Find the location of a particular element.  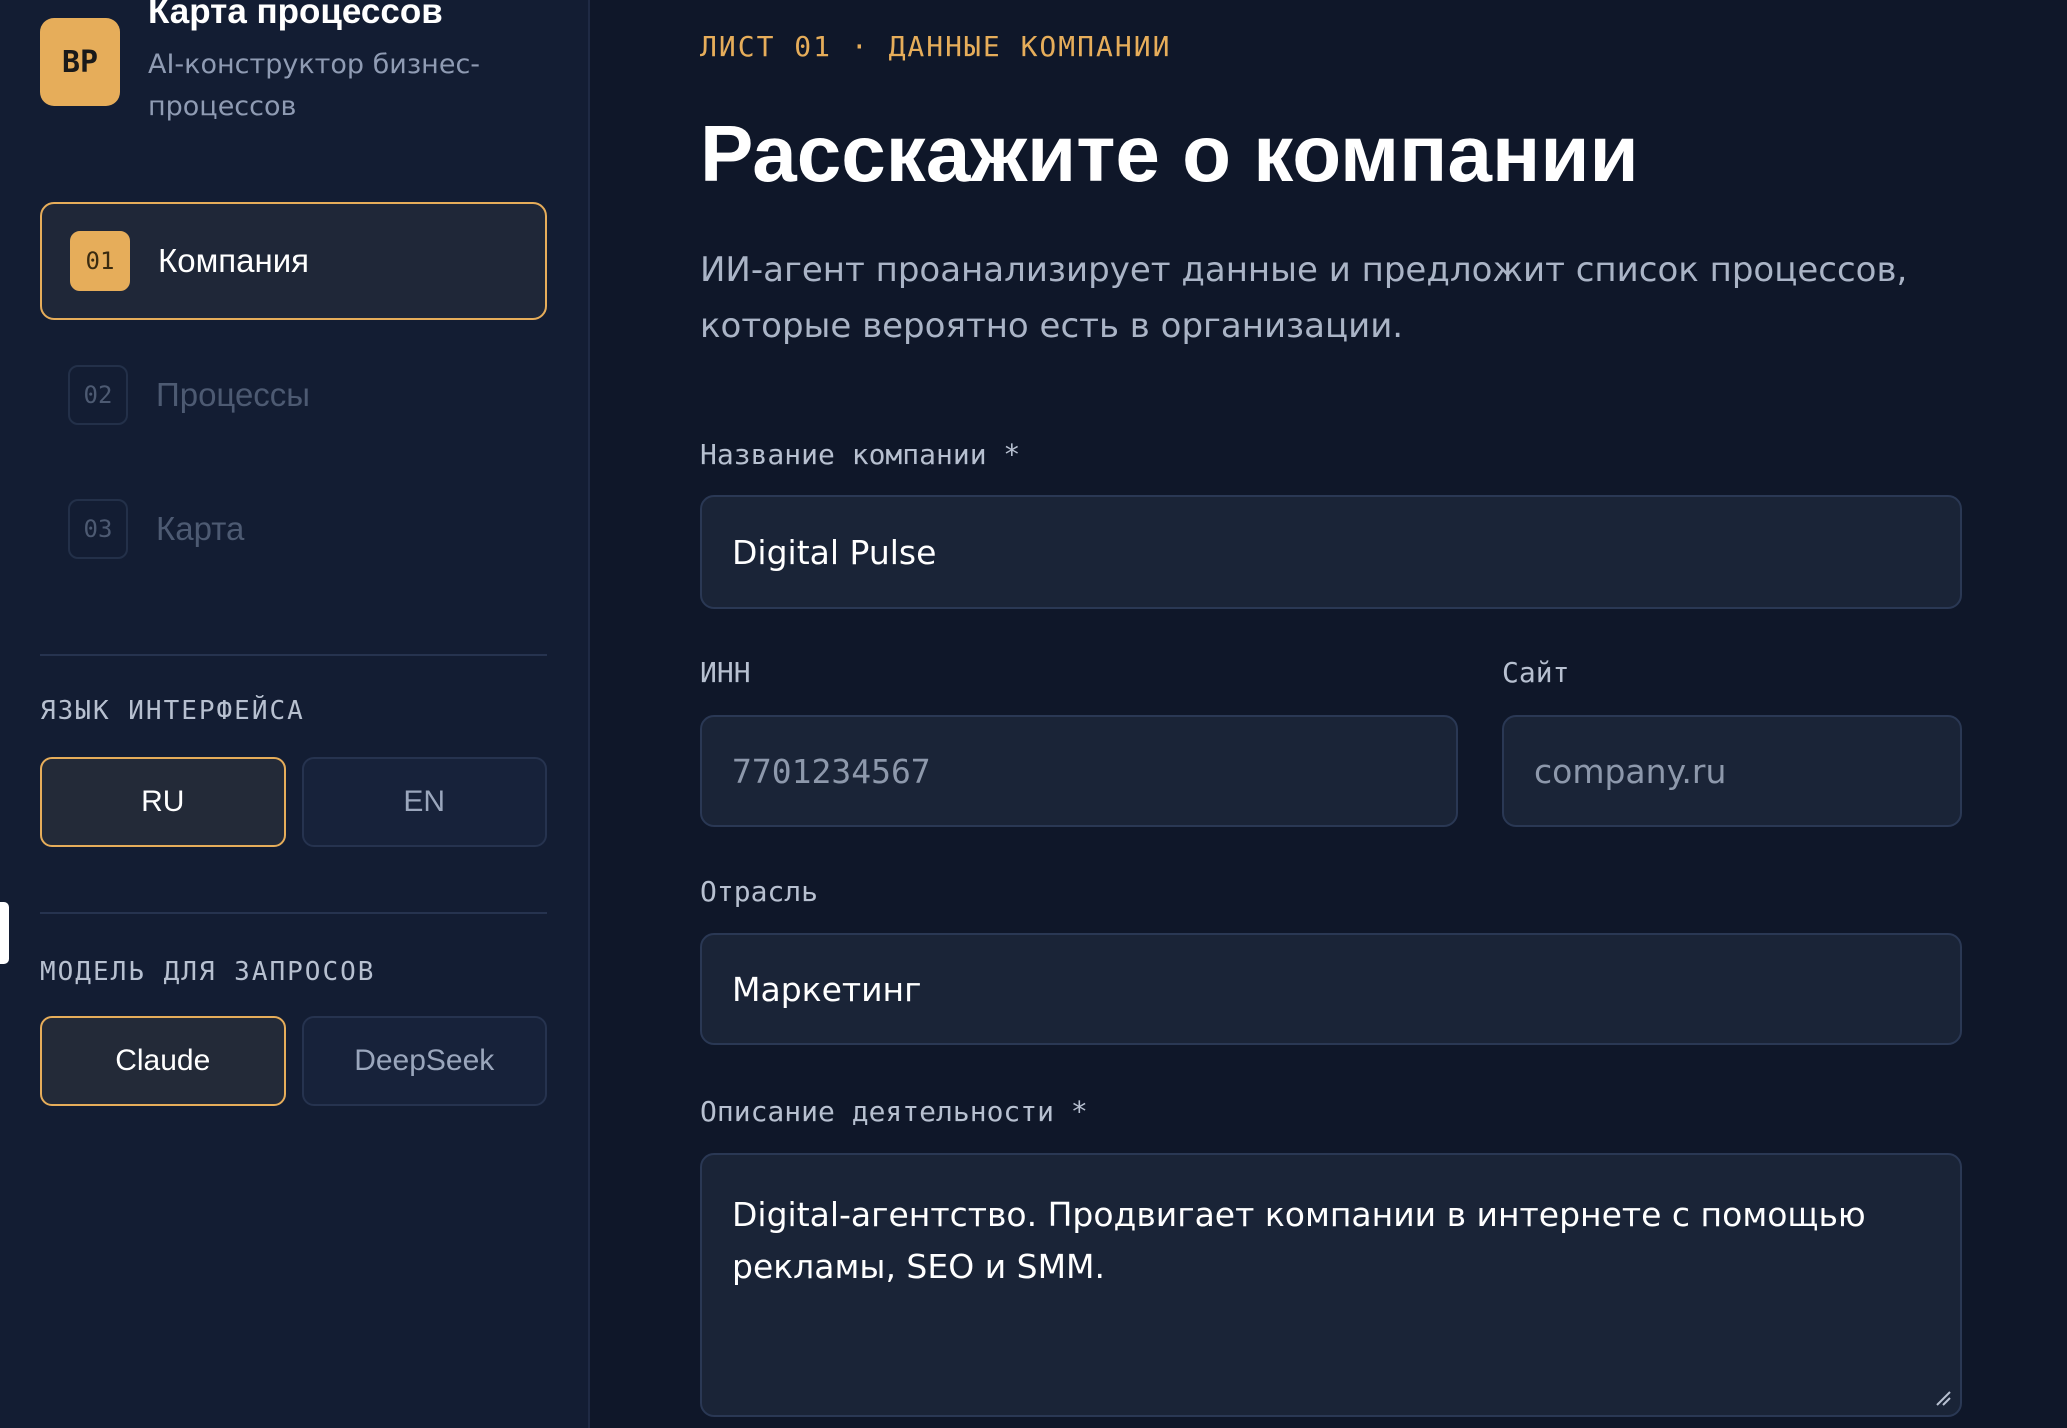

site-label: Сайт is located at coordinates (1536, 672).